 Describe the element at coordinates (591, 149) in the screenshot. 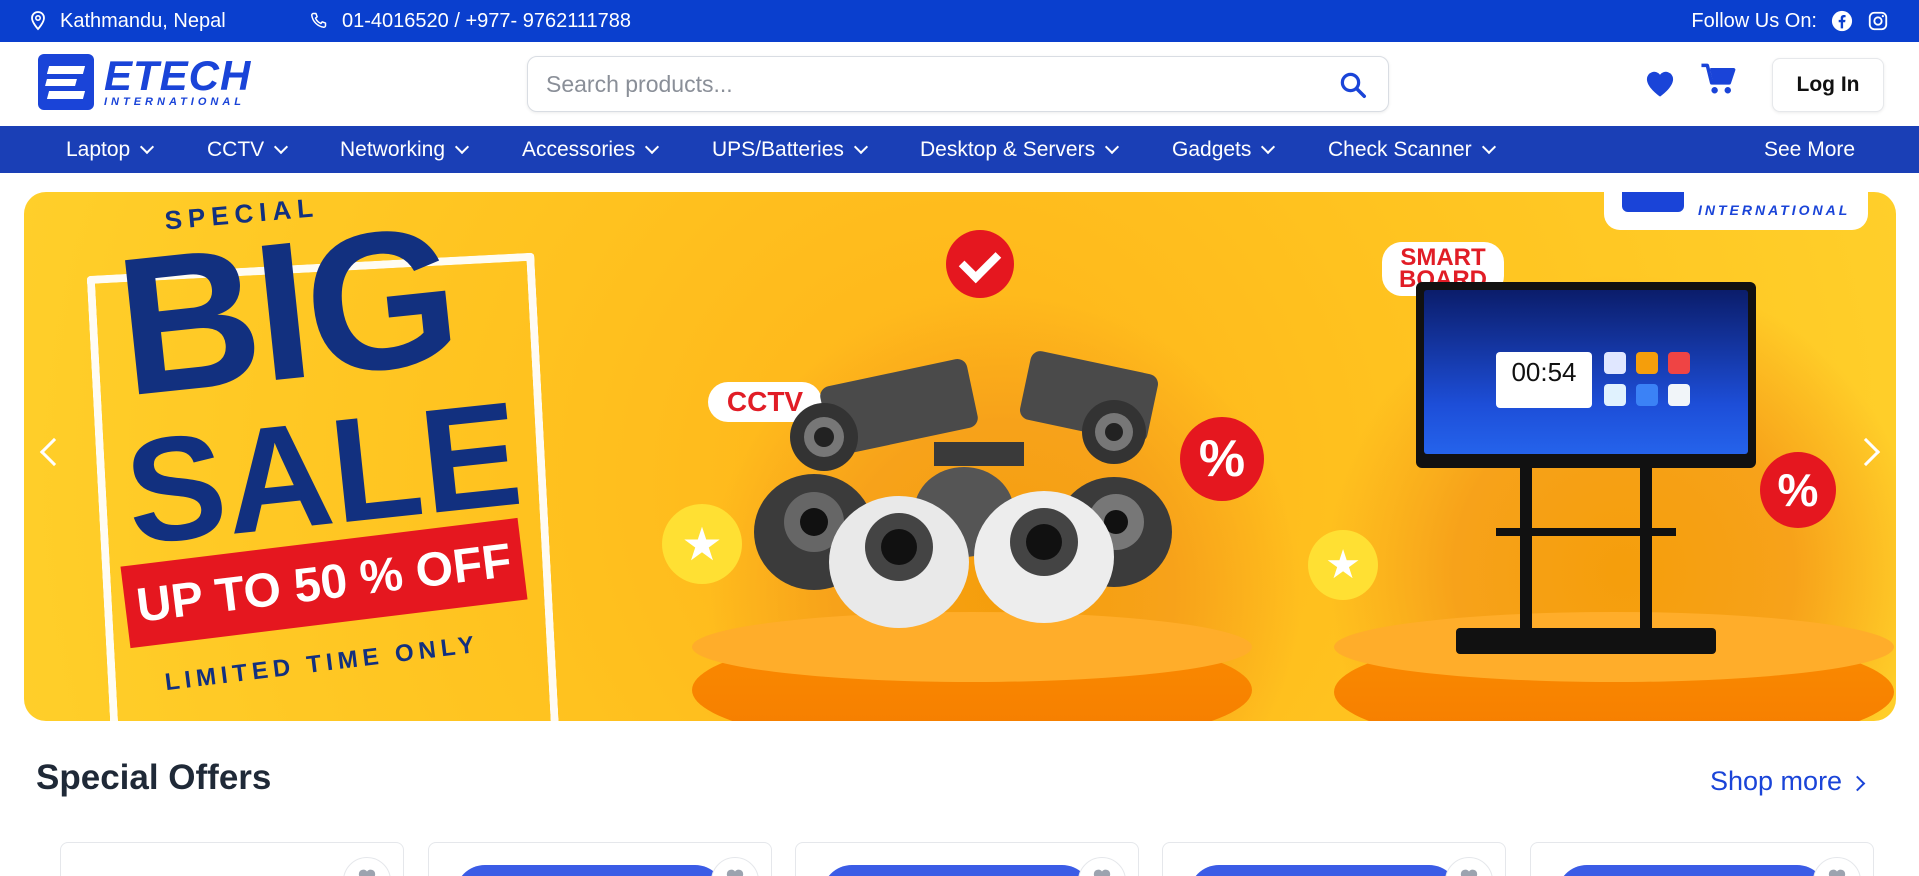

I see `nav-item-accessories: Accessories` at that location.